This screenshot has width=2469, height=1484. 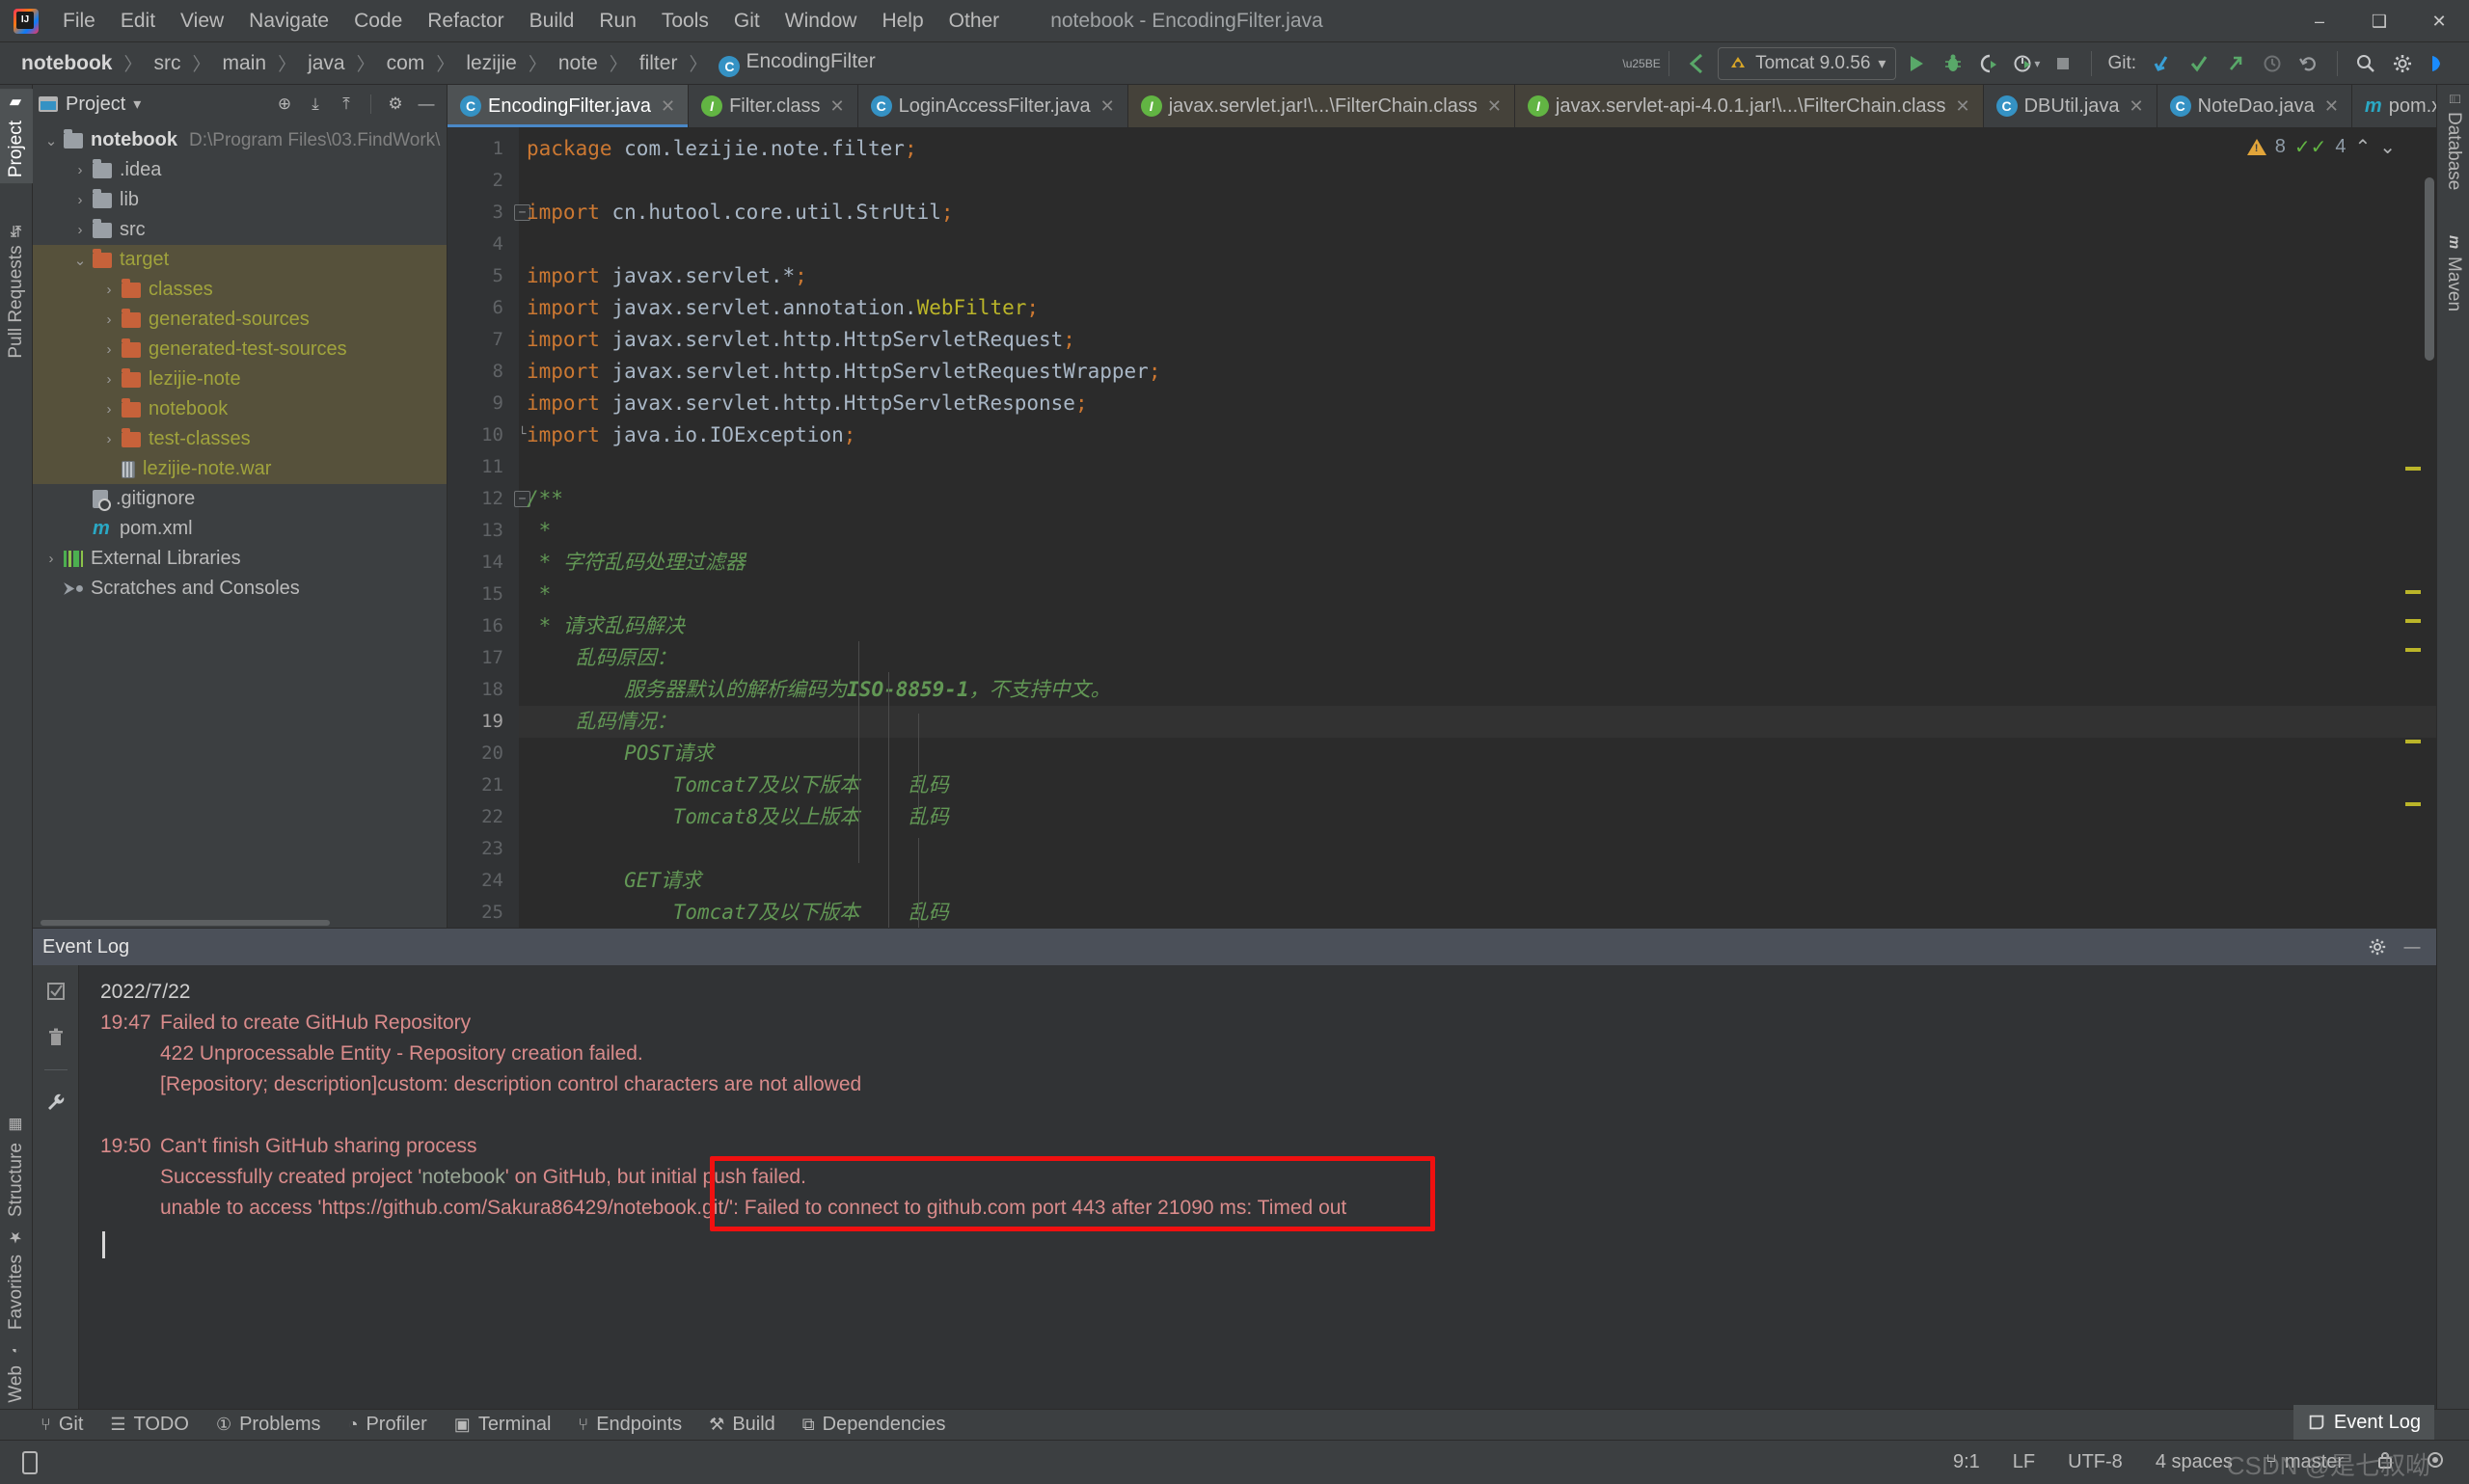 What do you see at coordinates (137, 104) in the screenshot?
I see `chevron-down-icon: ▾` at bounding box center [137, 104].